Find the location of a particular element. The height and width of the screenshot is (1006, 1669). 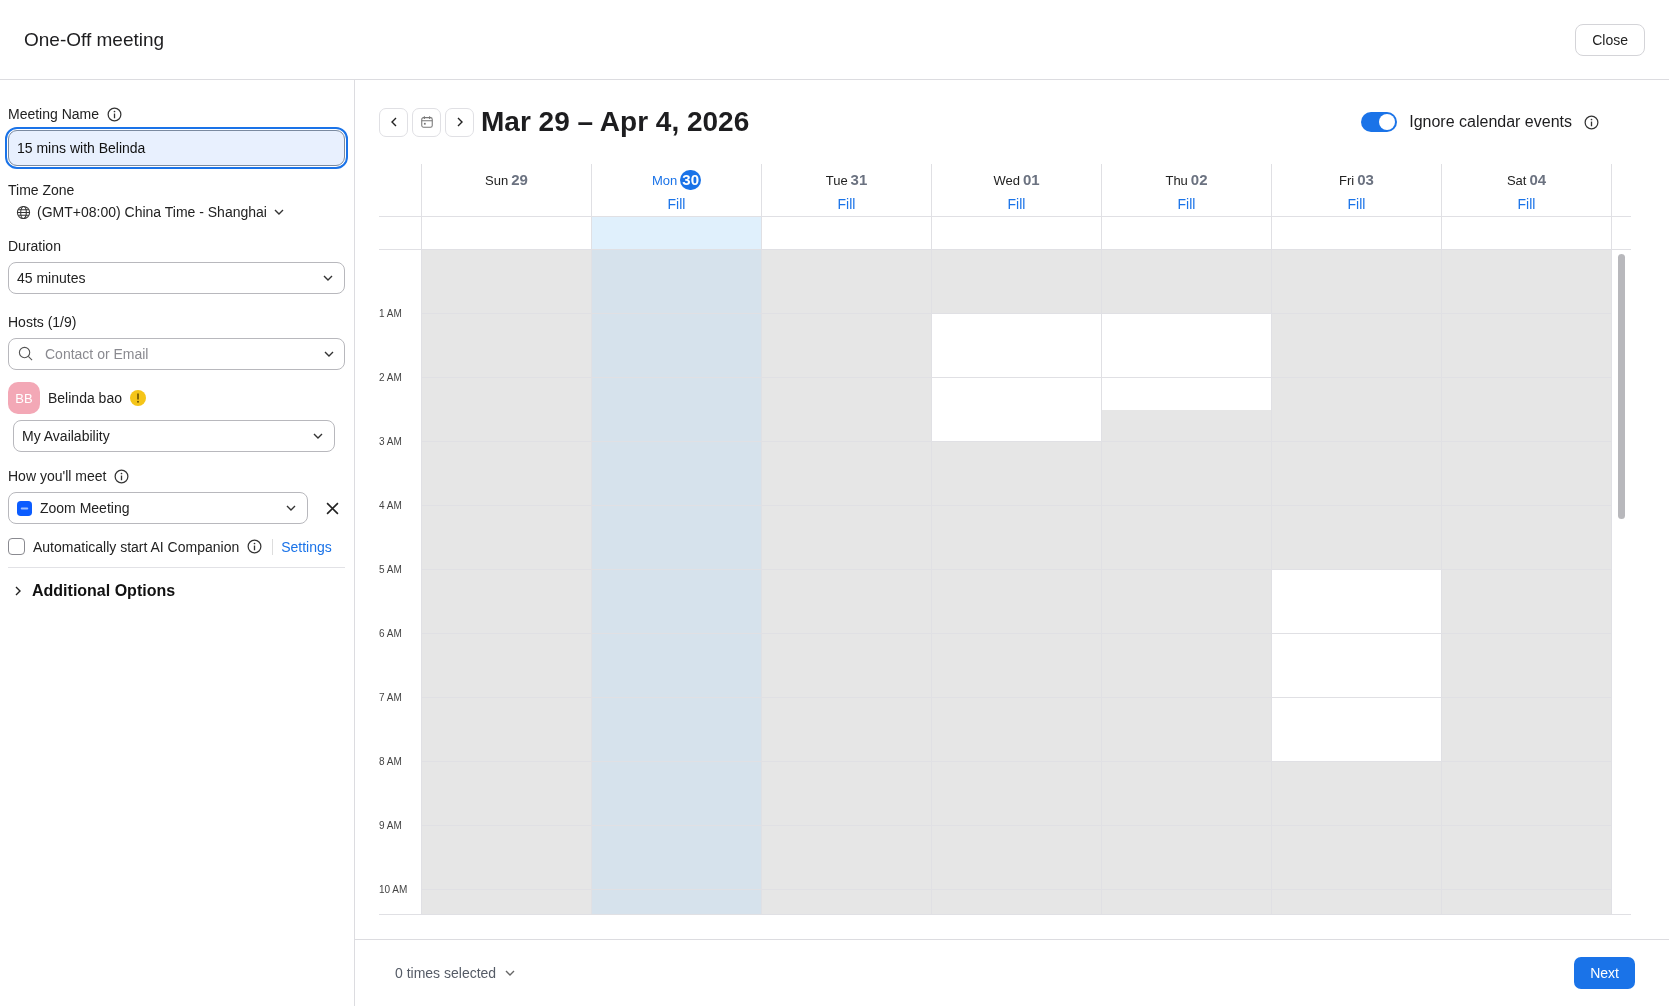

day-header: Mon 30 is located at coordinates (676, 180).